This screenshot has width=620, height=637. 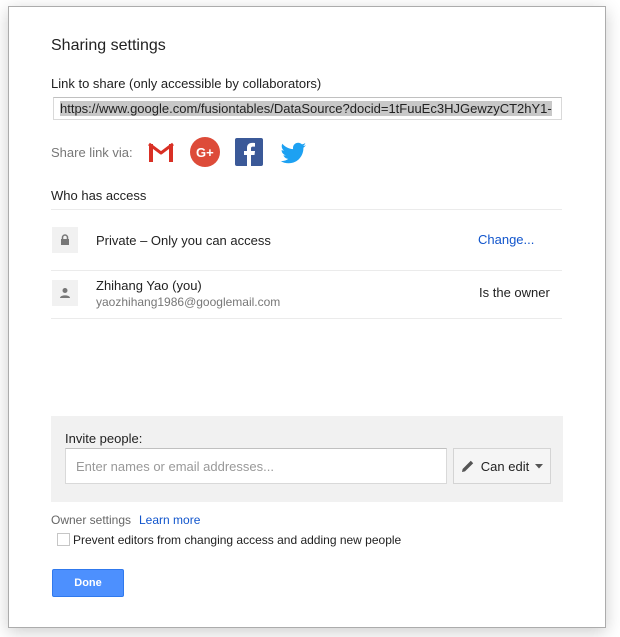 I want to click on pencil-icon, so click(x=468, y=466).